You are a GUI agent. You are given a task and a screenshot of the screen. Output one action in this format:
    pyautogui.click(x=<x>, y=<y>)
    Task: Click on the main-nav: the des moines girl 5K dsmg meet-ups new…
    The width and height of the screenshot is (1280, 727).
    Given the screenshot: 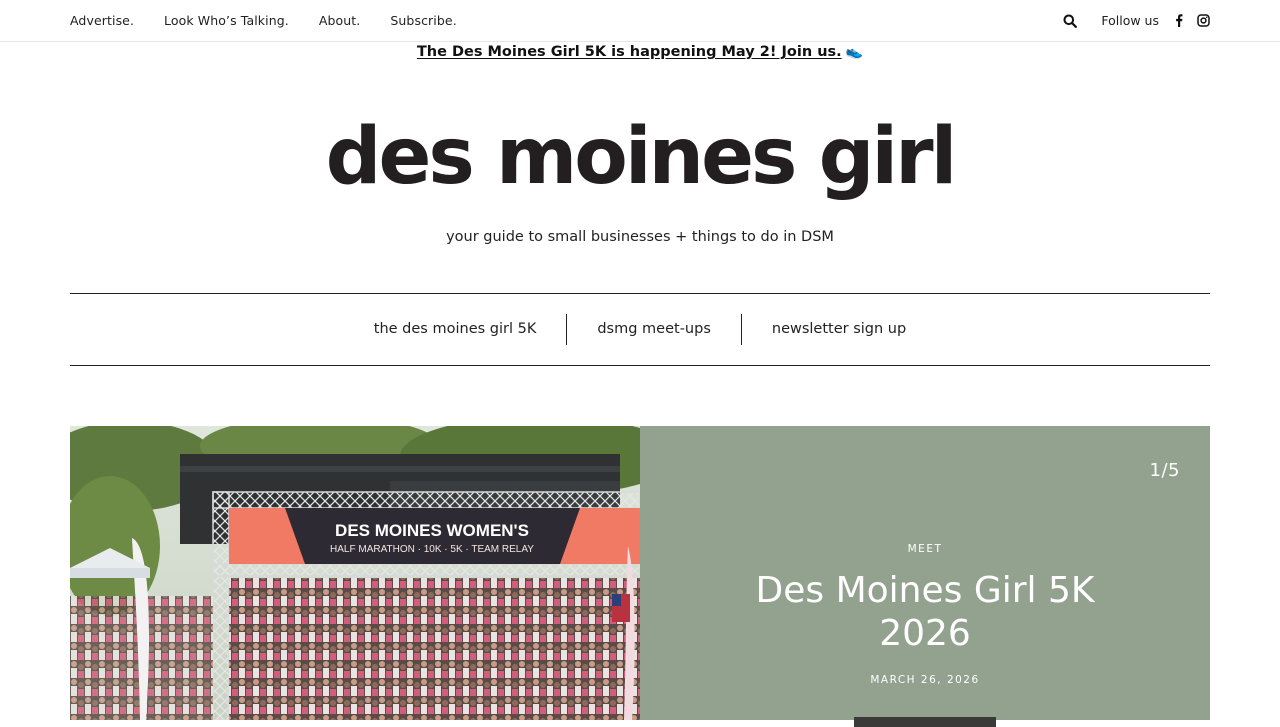 What is the action you would take?
    pyautogui.click(x=640, y=329)
    